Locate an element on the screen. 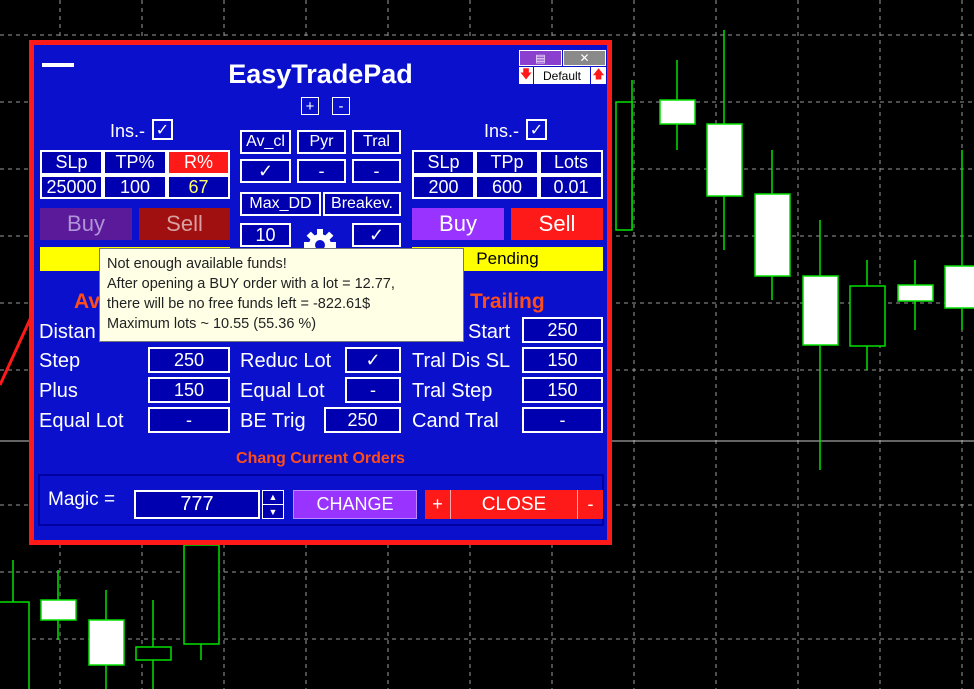 The width and height of the screenshot is (974, 689). right-header-tpp: TPp is located at coordinates (507, 162).